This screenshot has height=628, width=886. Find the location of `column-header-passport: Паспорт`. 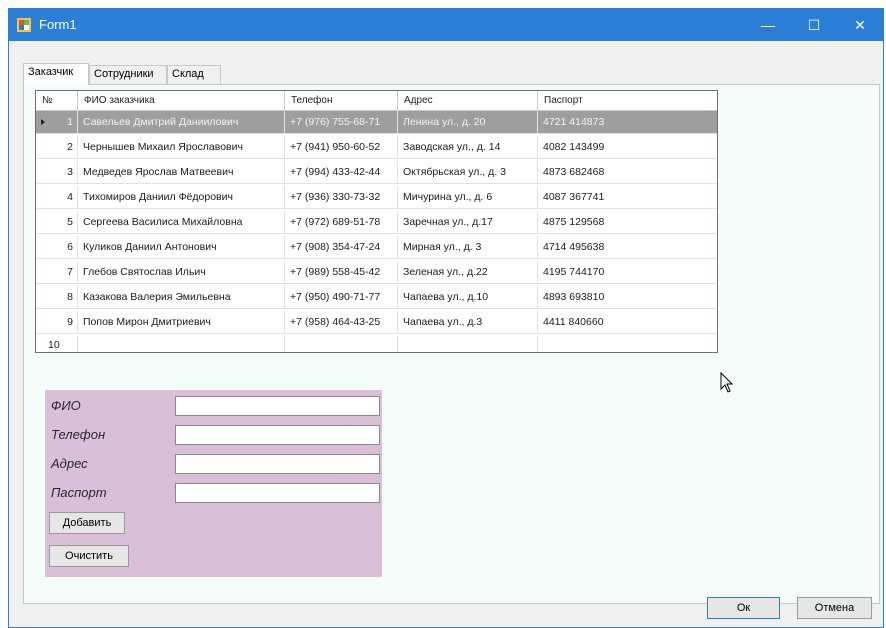

column-header-passport: Паспорт is located at coordinates (627, 101).